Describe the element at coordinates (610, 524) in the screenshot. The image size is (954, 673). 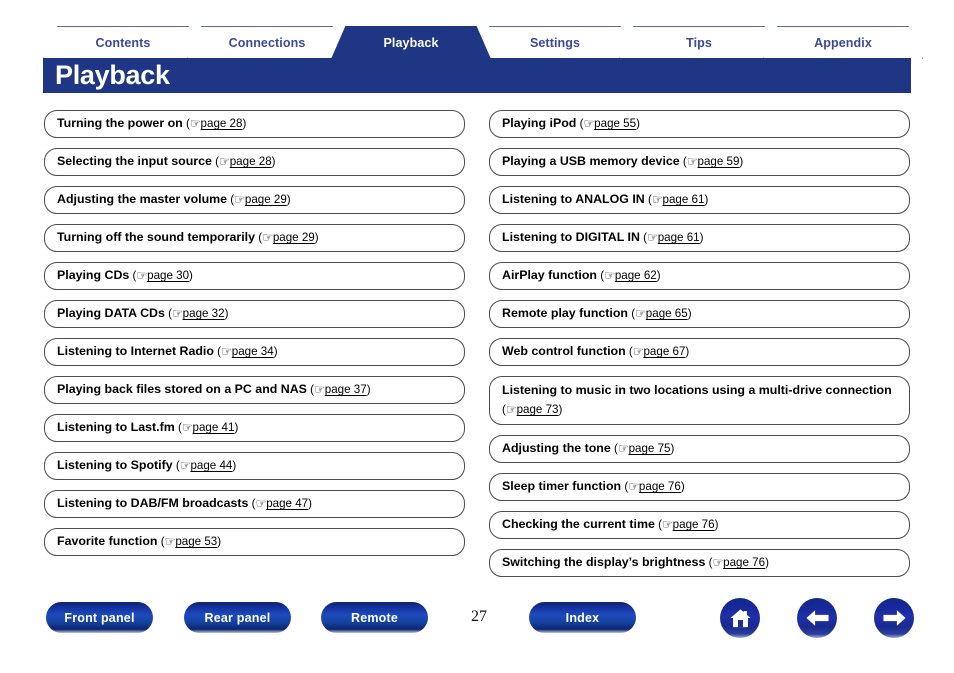
I see `link-item-text: Checking the current time (☞page 76)` at that location.